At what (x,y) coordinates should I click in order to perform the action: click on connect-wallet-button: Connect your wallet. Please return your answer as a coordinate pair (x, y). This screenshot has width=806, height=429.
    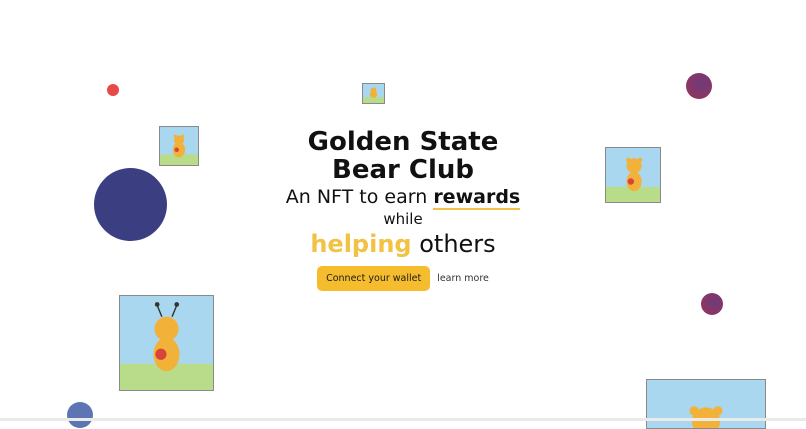
    Looking at the image, I should click on (374, 278).